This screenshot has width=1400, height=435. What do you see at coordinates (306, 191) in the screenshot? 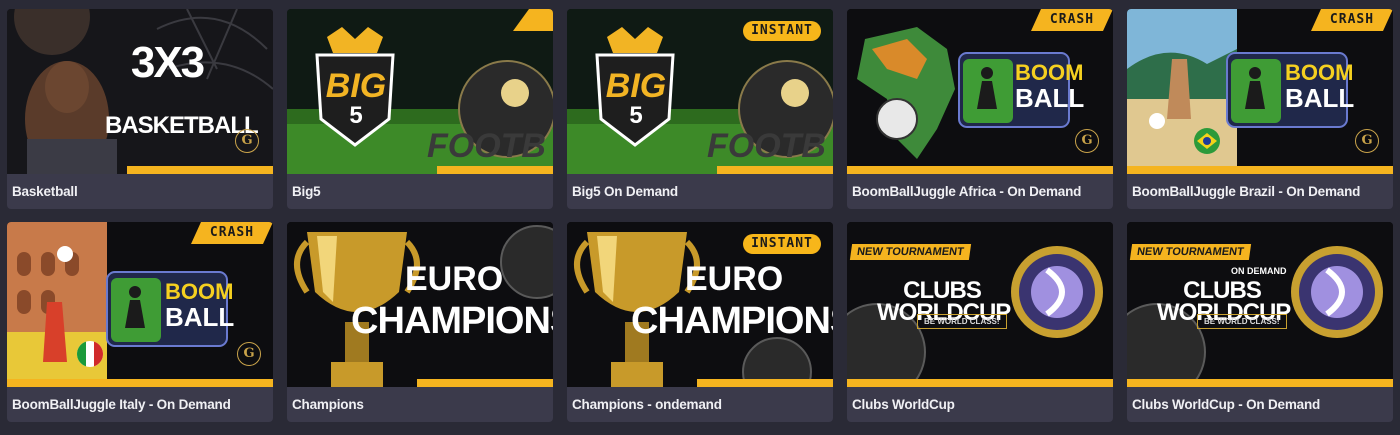
I see `game-title: Big5` at bounding box center [306, 191].